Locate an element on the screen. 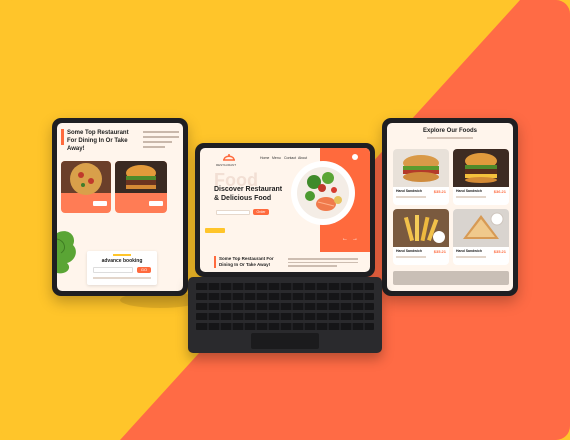  nav-menu: Menu is located at coordinates (276, 158).